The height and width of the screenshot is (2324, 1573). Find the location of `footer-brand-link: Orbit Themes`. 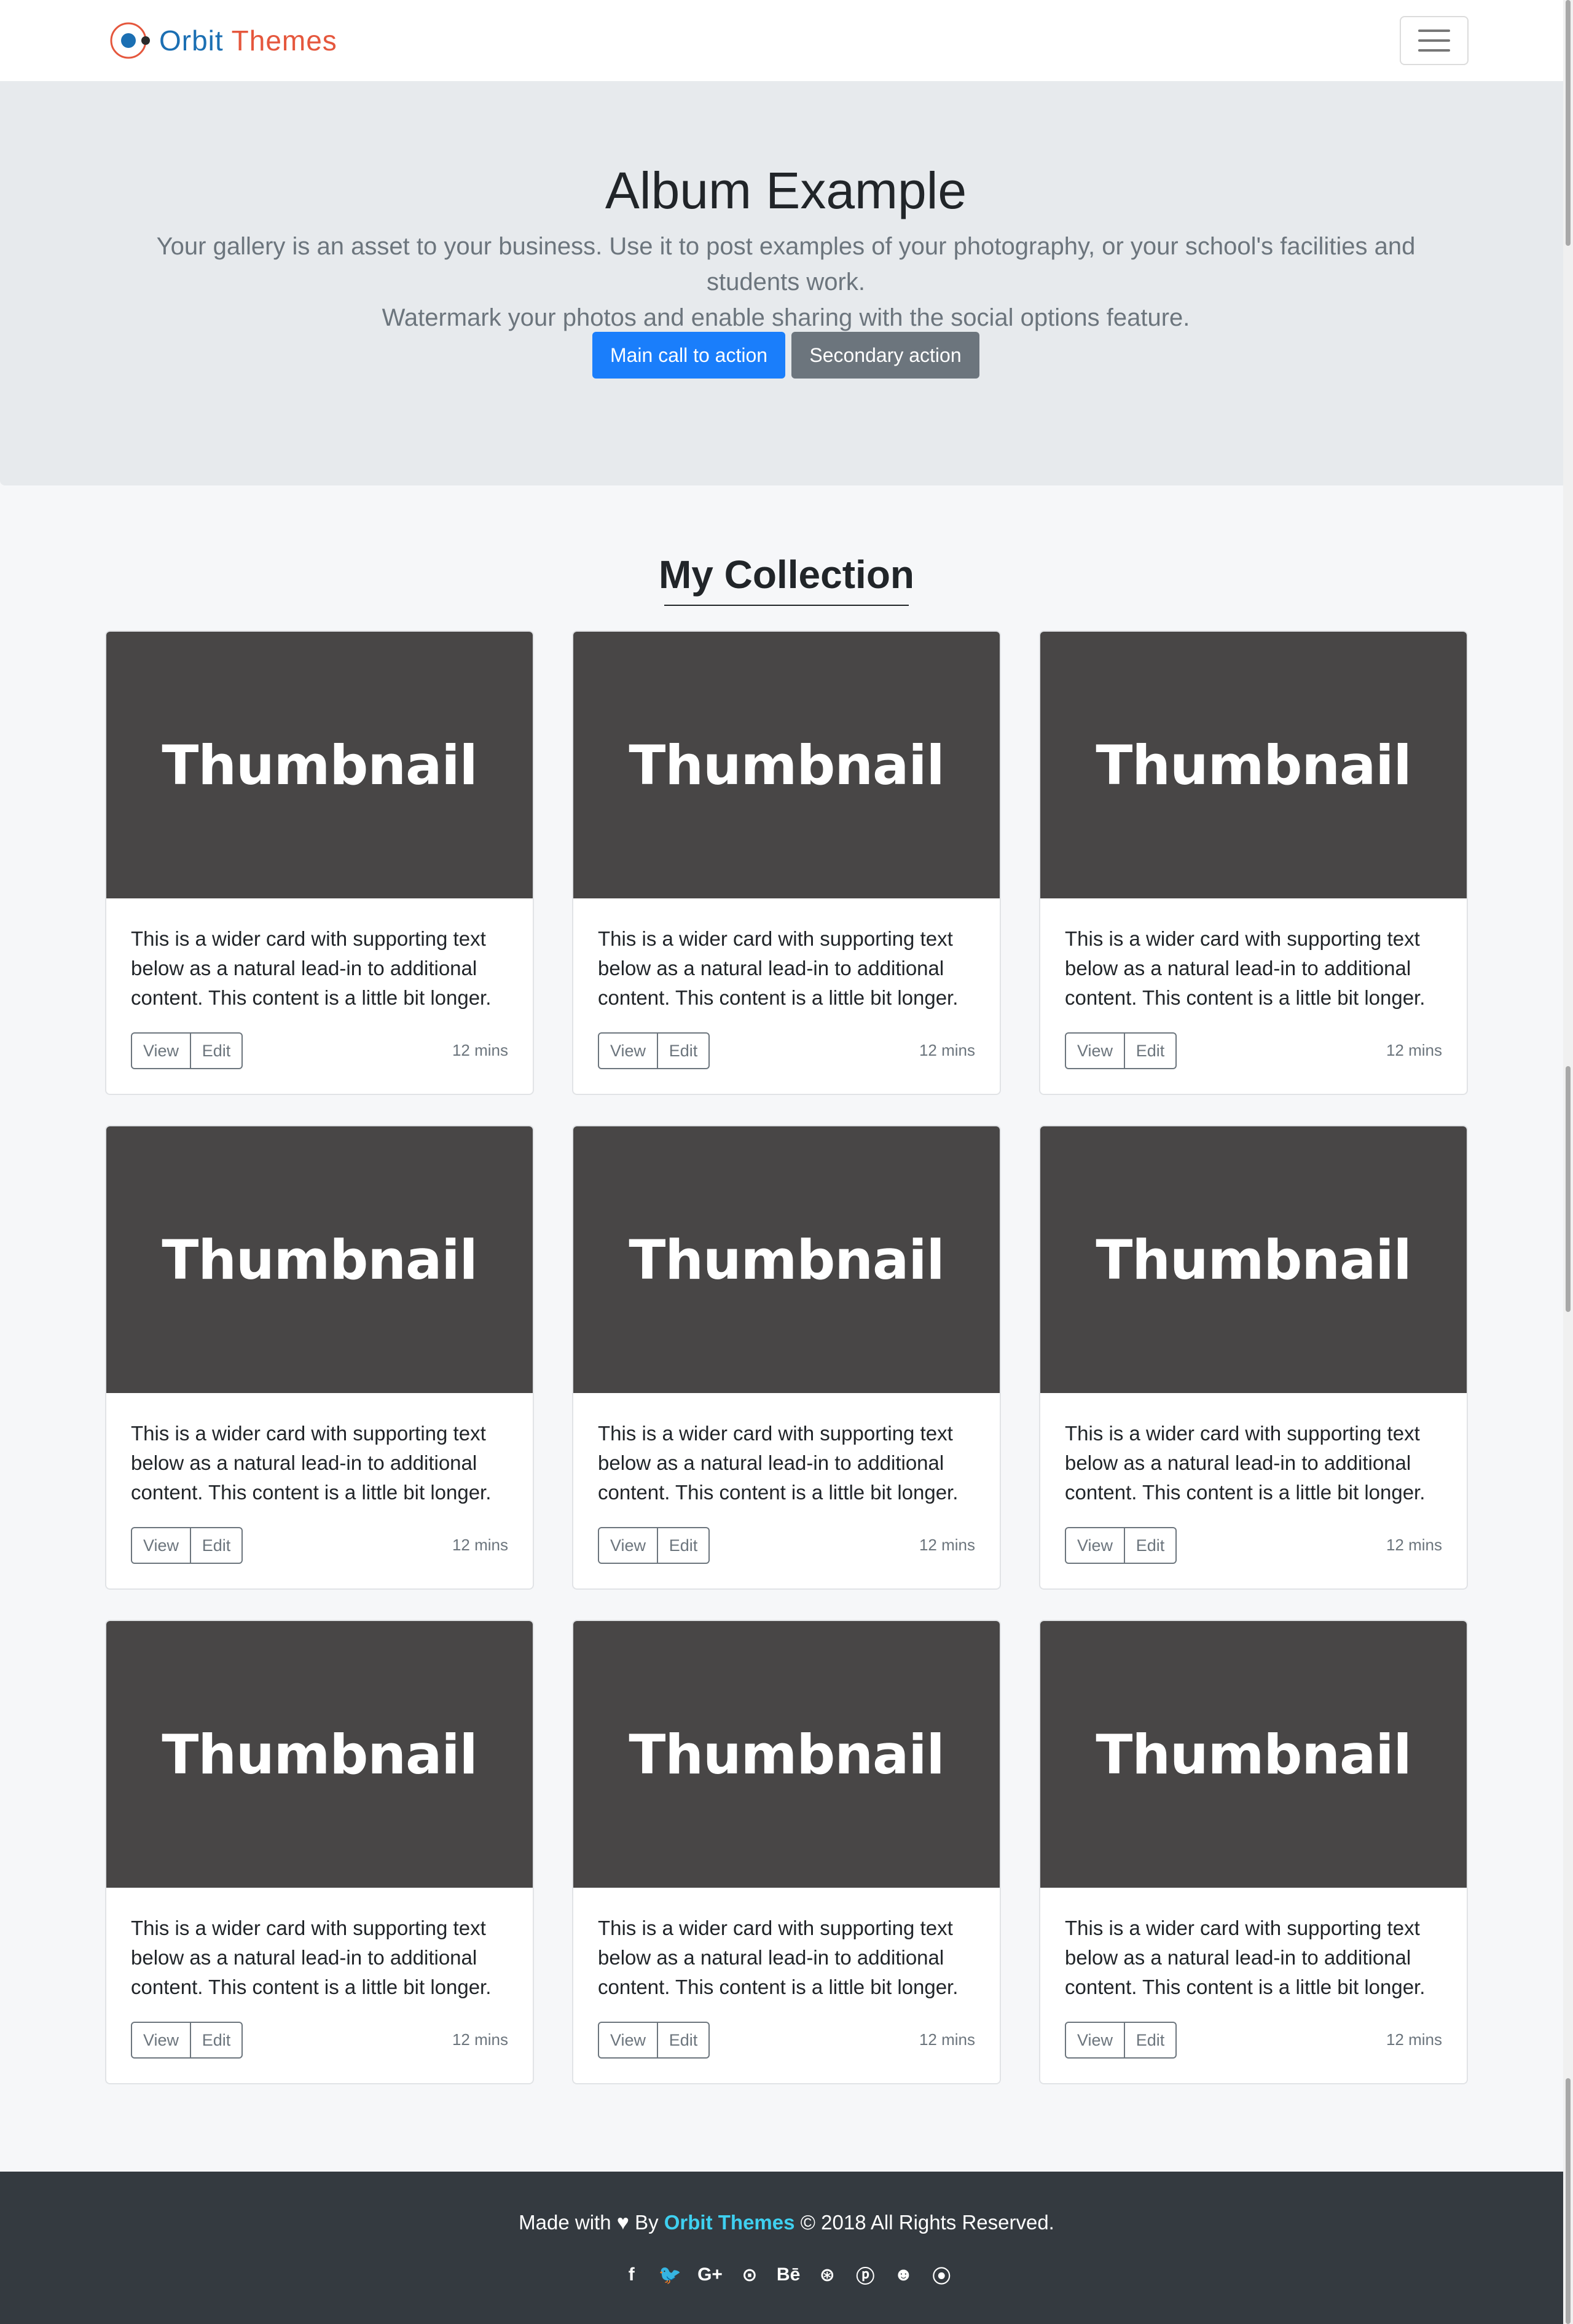

footer-brand-link: Orbit Themes is located at coordinates (730, 2222).